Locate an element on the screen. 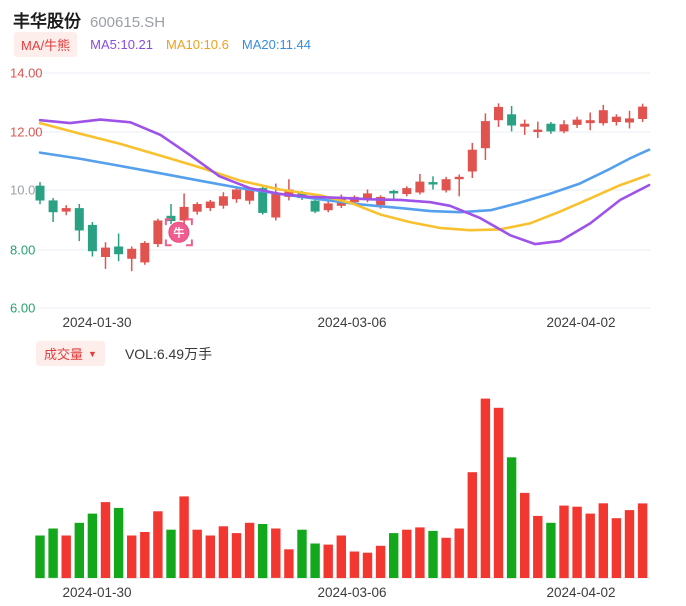 The image size is (686, 606). volume-x-label-1: 2024-01-30 is located at coordinates (96, 592).